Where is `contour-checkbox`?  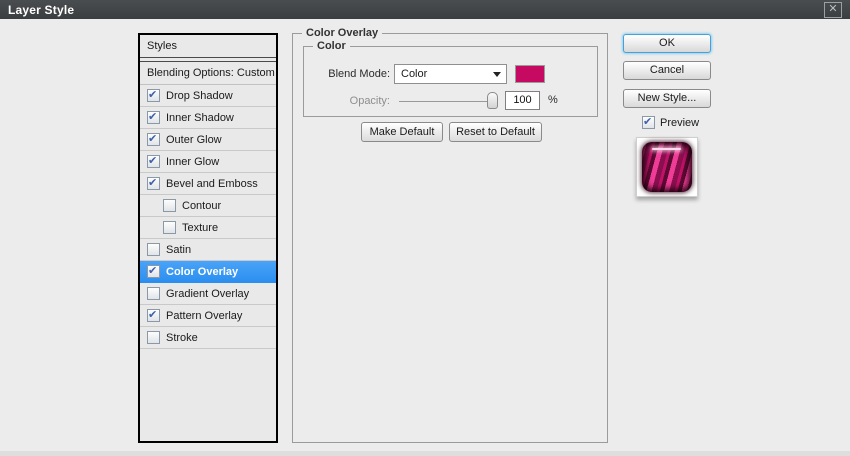 contour-checkbox is located at coordinates (169, 205).